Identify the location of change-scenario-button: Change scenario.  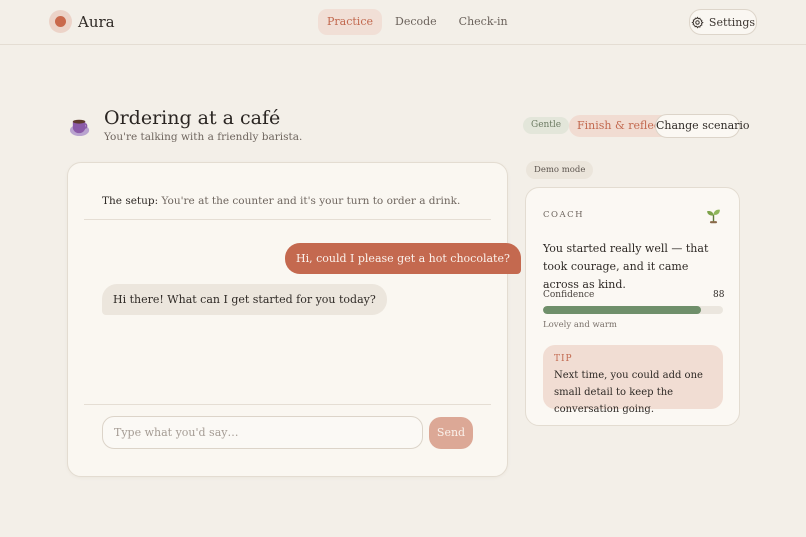
(702, 126).